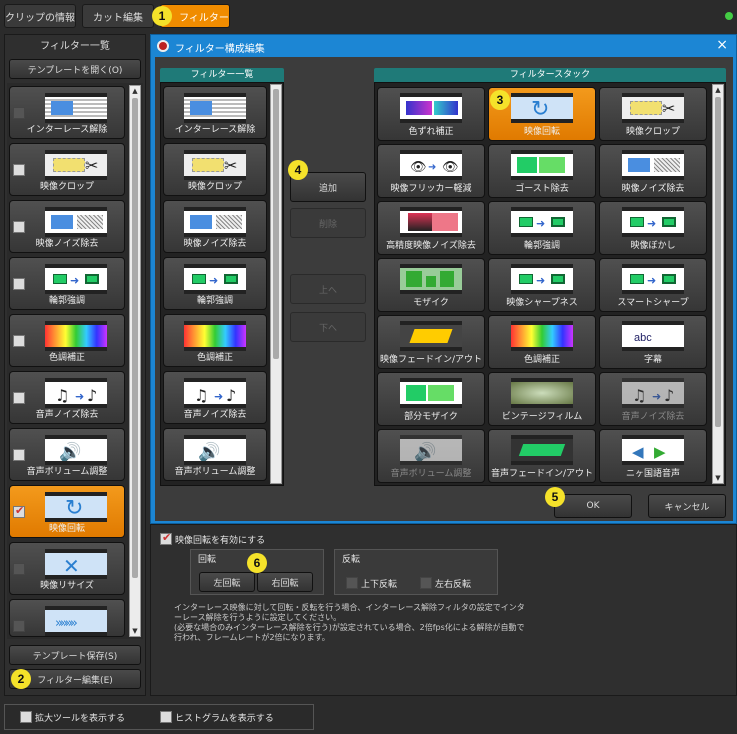  What do you see at coordinates (542, 456) in the screenshot?
I see `filter-tile-audio-fade: 音声フェードイン/アウト` at bounding box center [542, 456].